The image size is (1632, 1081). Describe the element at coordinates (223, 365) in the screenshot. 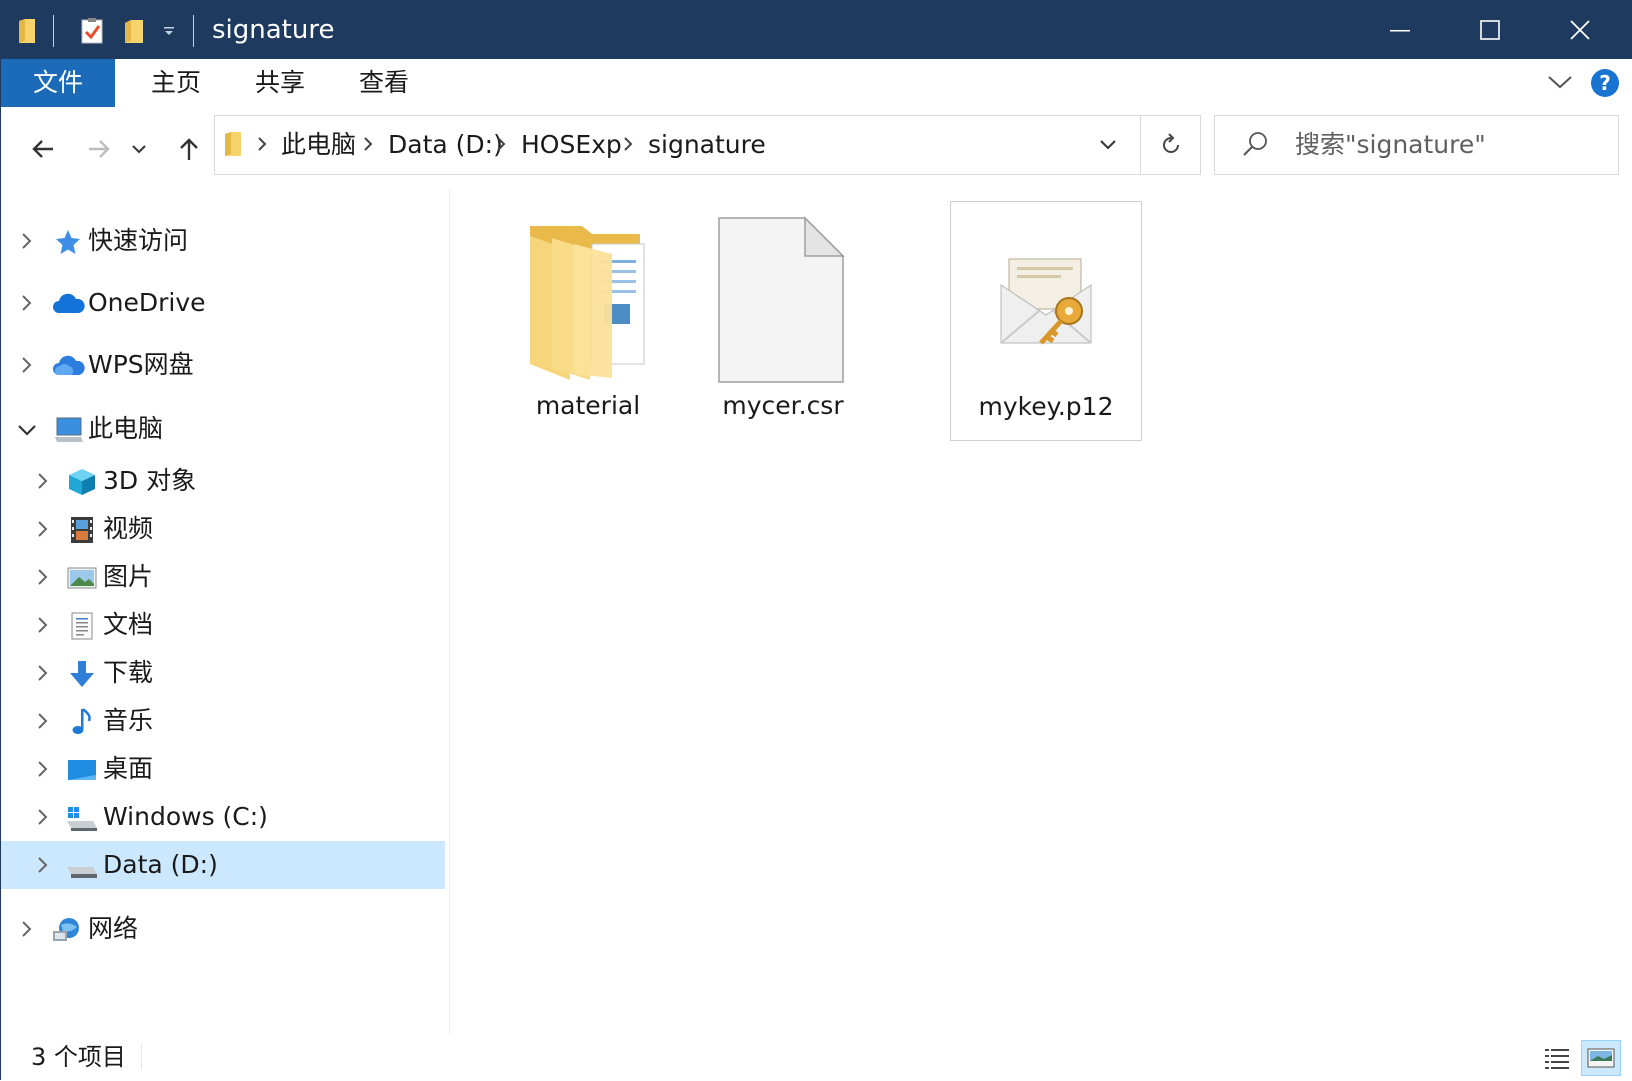

I see `nav-item-wps-drive: WPS网盘` at that location.